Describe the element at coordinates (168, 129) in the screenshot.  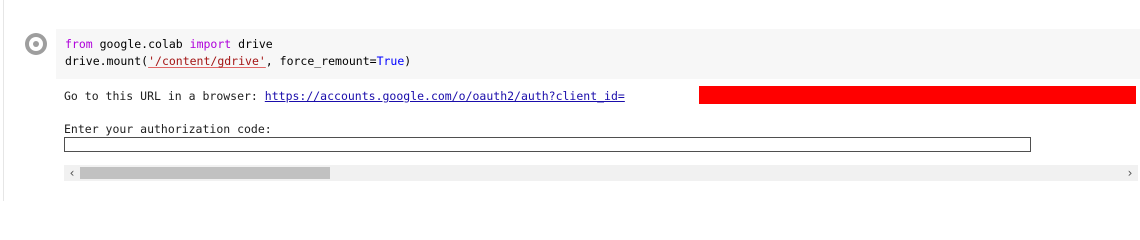
I see `auth-code-label: Enter your authorization code:` at that location.